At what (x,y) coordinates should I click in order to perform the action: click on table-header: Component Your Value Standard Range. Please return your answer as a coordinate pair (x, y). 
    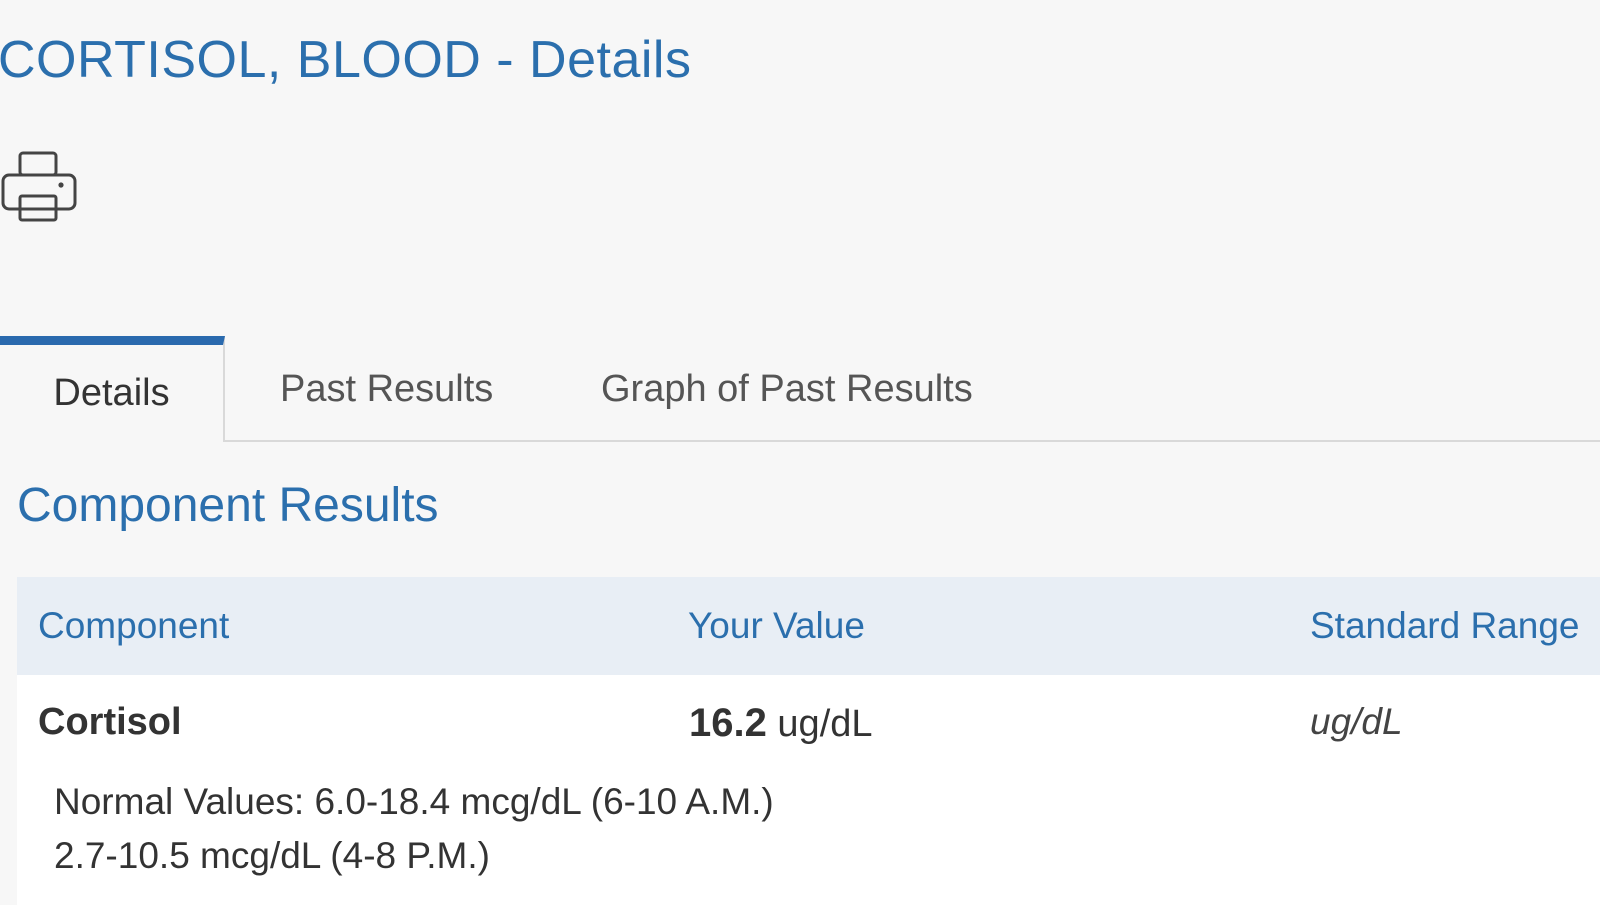
    Looking at the image, I should click on (808, 626).